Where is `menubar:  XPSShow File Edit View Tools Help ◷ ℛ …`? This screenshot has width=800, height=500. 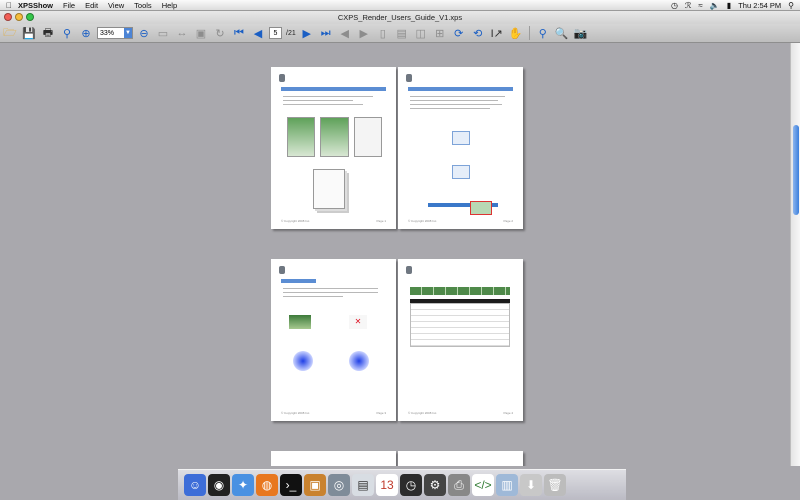
menubar:  XPSShow File Edit View Tools Help ◷ ℛ … is located at coordinates (400, 5).